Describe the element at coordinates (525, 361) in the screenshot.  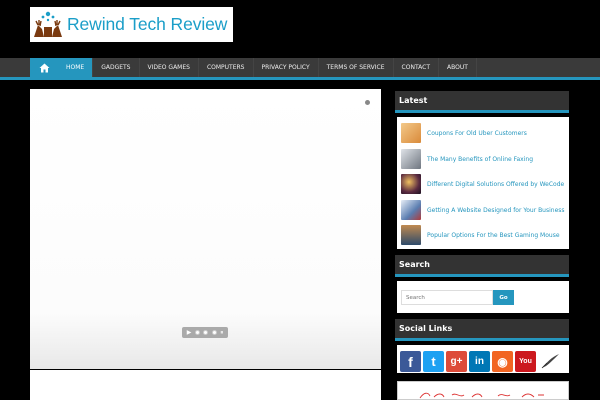
I see `youtube-icon: You` at that location.